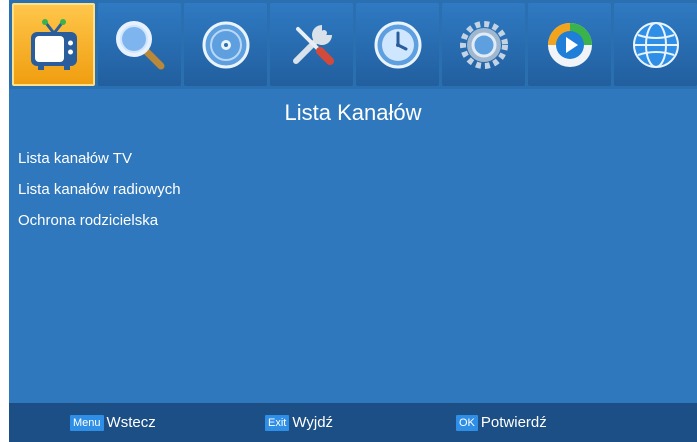 Image resolution: width=697 pixels, height=442 pixels. I want to click on clock-icon, so click(398, 44).